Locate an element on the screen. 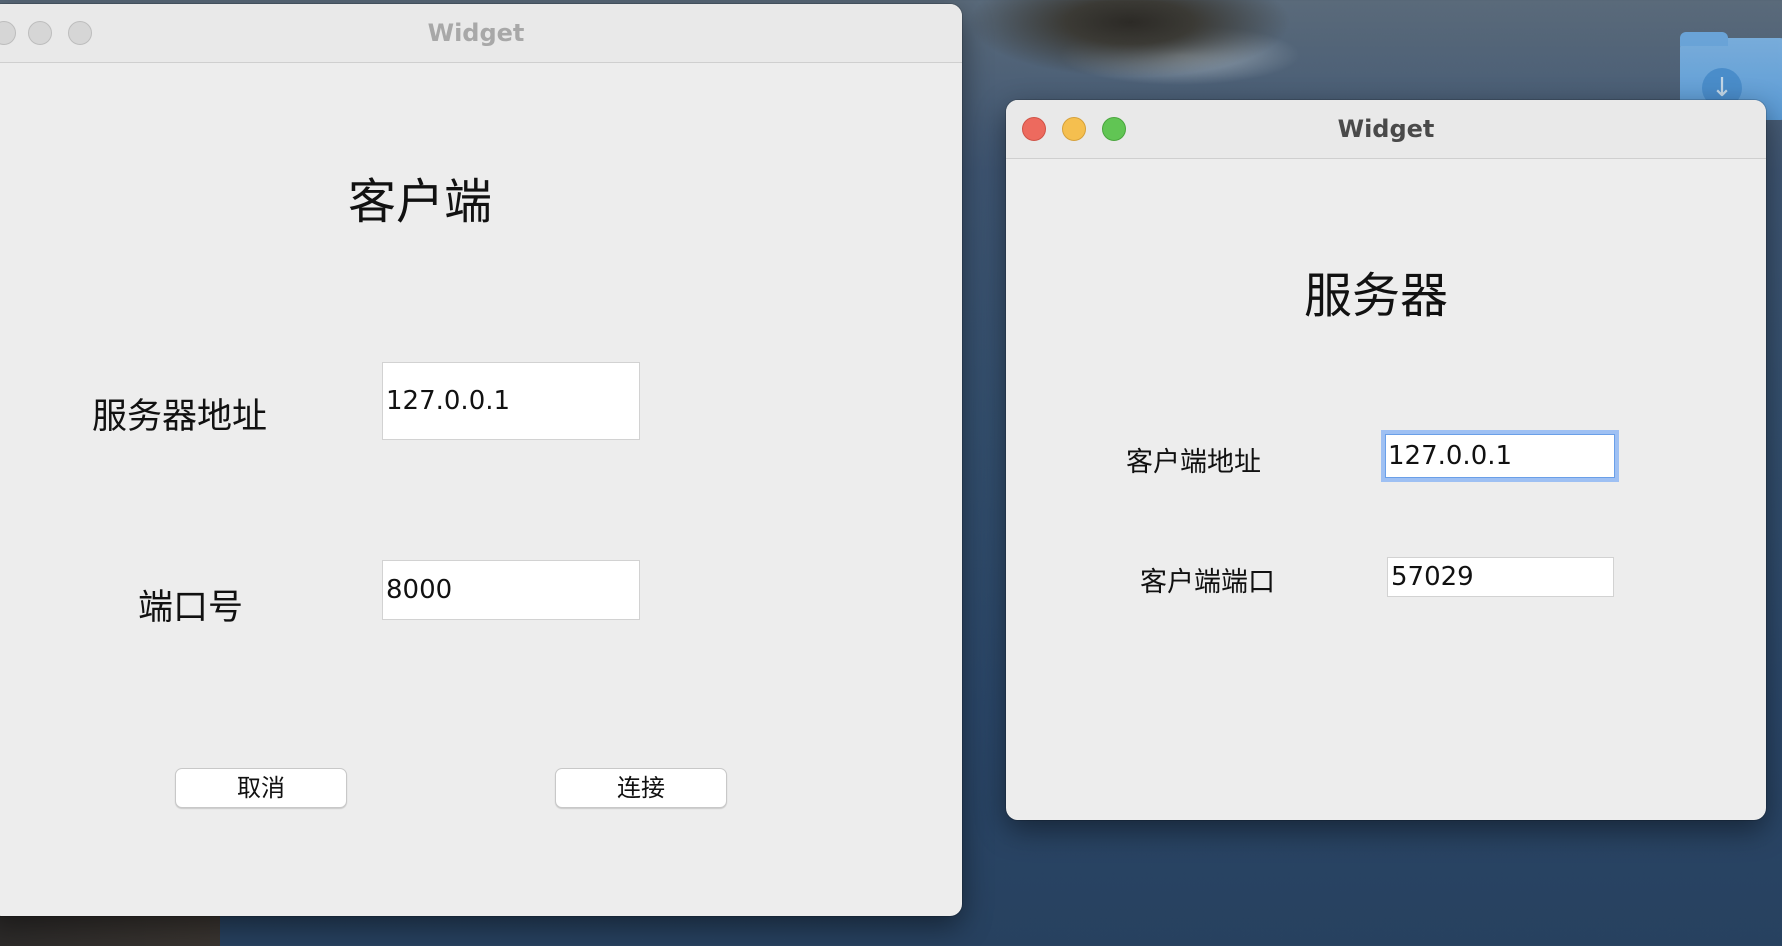 The image size is (1782, 946). server-window-title: Widget is located at coordinates (1386, 129).